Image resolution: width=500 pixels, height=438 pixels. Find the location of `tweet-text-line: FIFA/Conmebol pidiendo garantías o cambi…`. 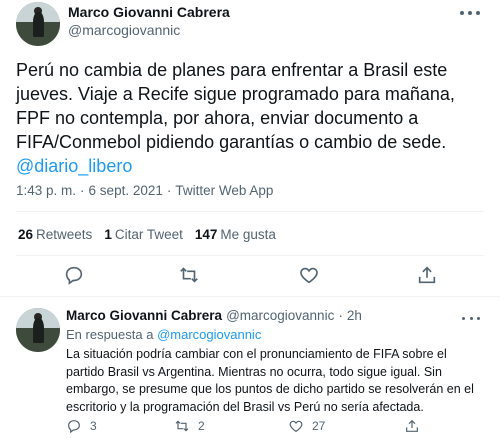

tweet-text-line: FIFA/Conmebol pidiendo garantías o cambi… is located at coordinates (231, 142).